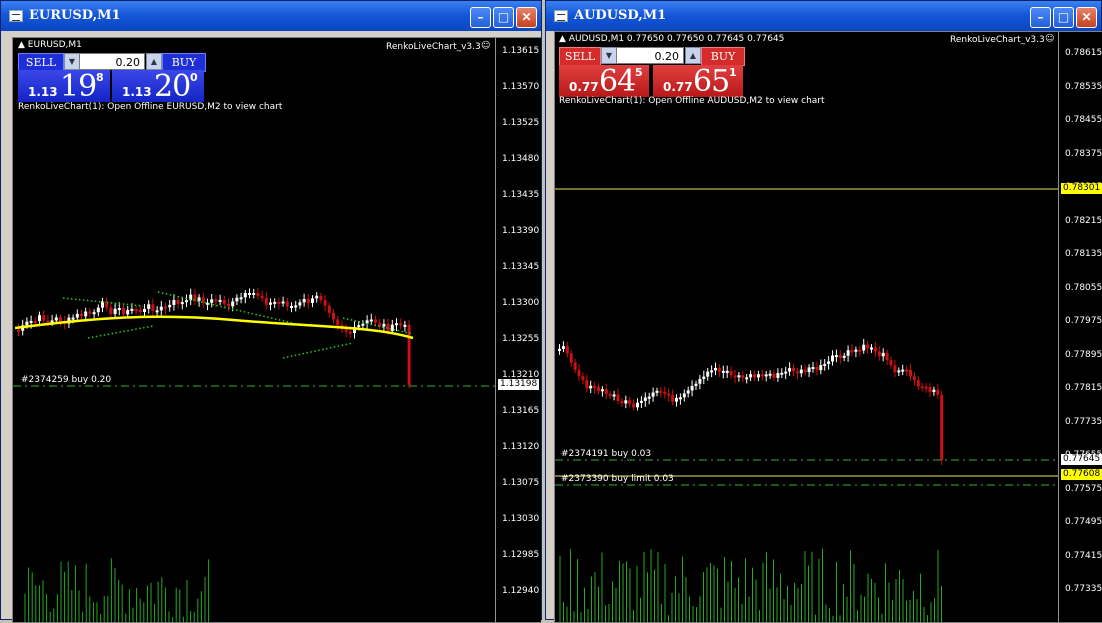  I want to click on price-tick: 1.13615, so click(521, 51).